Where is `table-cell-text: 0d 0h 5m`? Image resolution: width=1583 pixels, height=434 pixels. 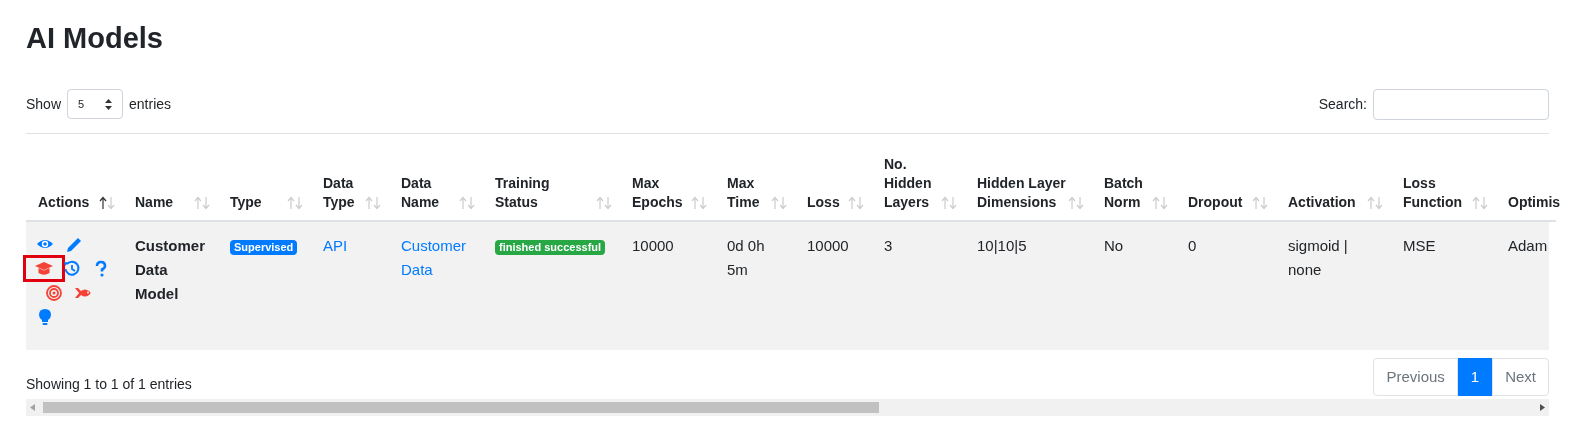 table-cell-text: 0d 0h 5m is located at coordinates (746, 258).